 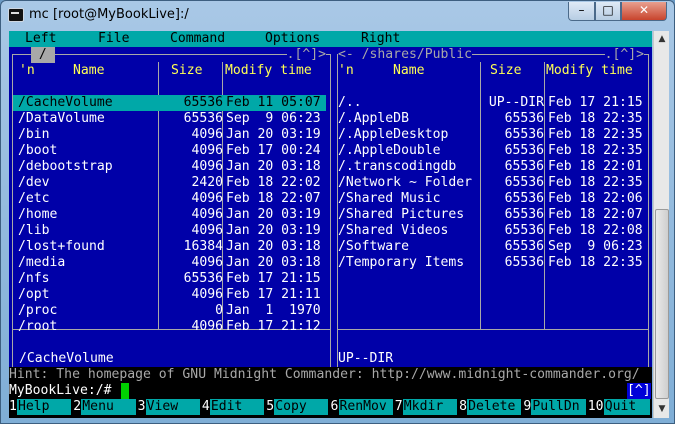 I want to click on fkey-help: 1 Help, so click(x=41, y=407).